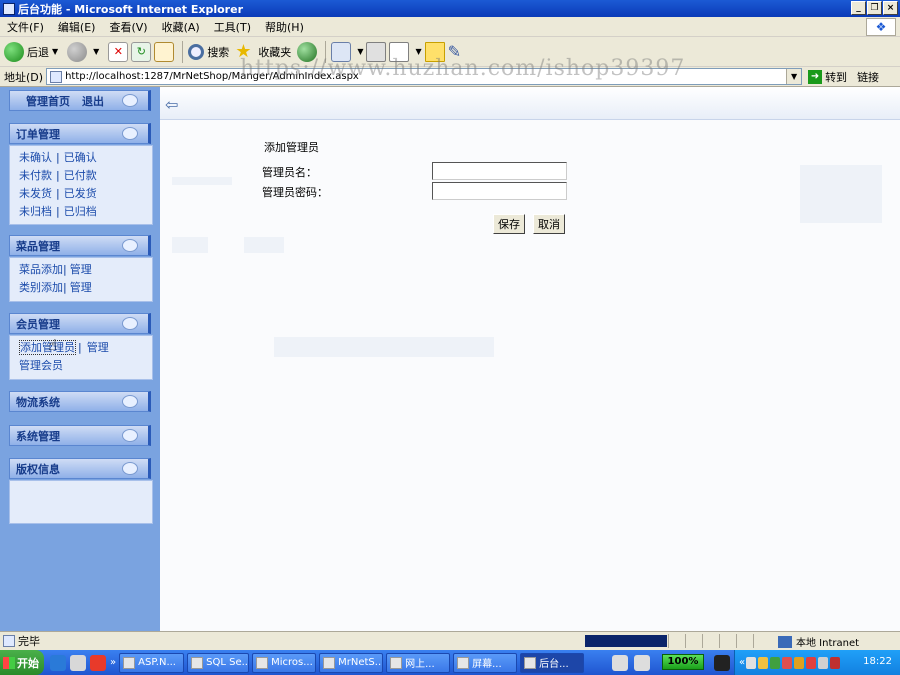  I want to click on add-dish-link: 菜品添加, so click(41, 269).